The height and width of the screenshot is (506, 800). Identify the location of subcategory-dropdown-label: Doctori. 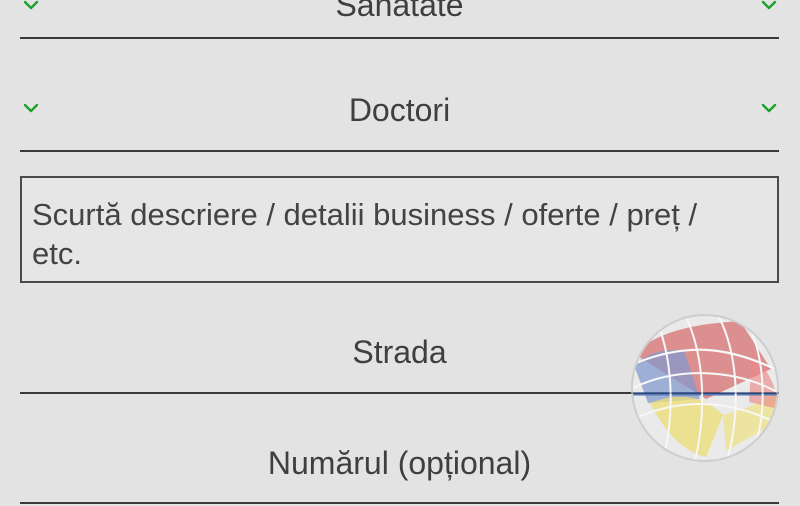
(399, 110).